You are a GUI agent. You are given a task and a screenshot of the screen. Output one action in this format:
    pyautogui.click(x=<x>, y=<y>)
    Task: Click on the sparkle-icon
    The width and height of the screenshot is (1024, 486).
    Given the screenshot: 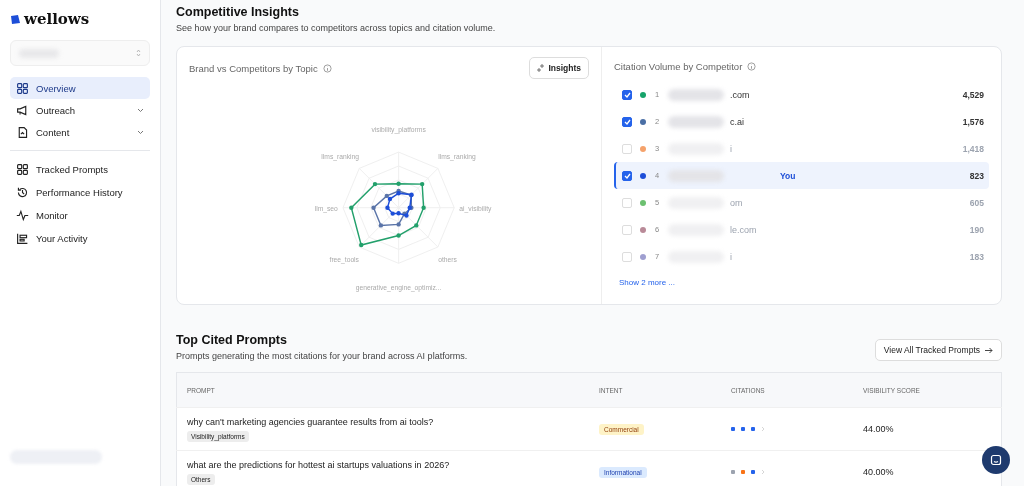 What is the action you would take?
    pyautogui.click(x=541, y=68)
    